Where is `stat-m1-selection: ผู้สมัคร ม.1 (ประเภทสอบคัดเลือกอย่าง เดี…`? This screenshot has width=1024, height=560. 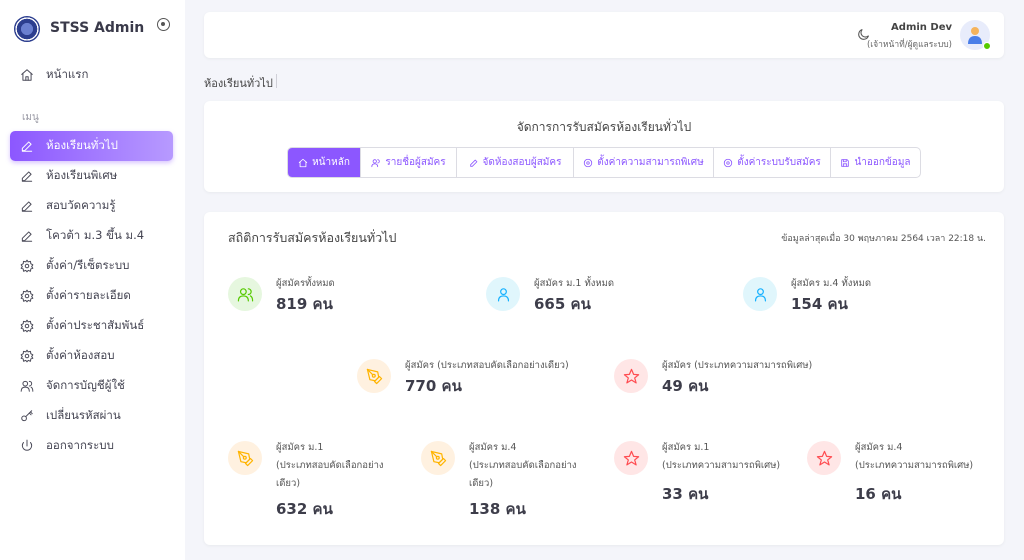 stat-m1-selection: ผู้สมัคร ม.1 (ประเภทสอบคัดเลือกอย่าง เดี… is located at coordinates (318, 481).